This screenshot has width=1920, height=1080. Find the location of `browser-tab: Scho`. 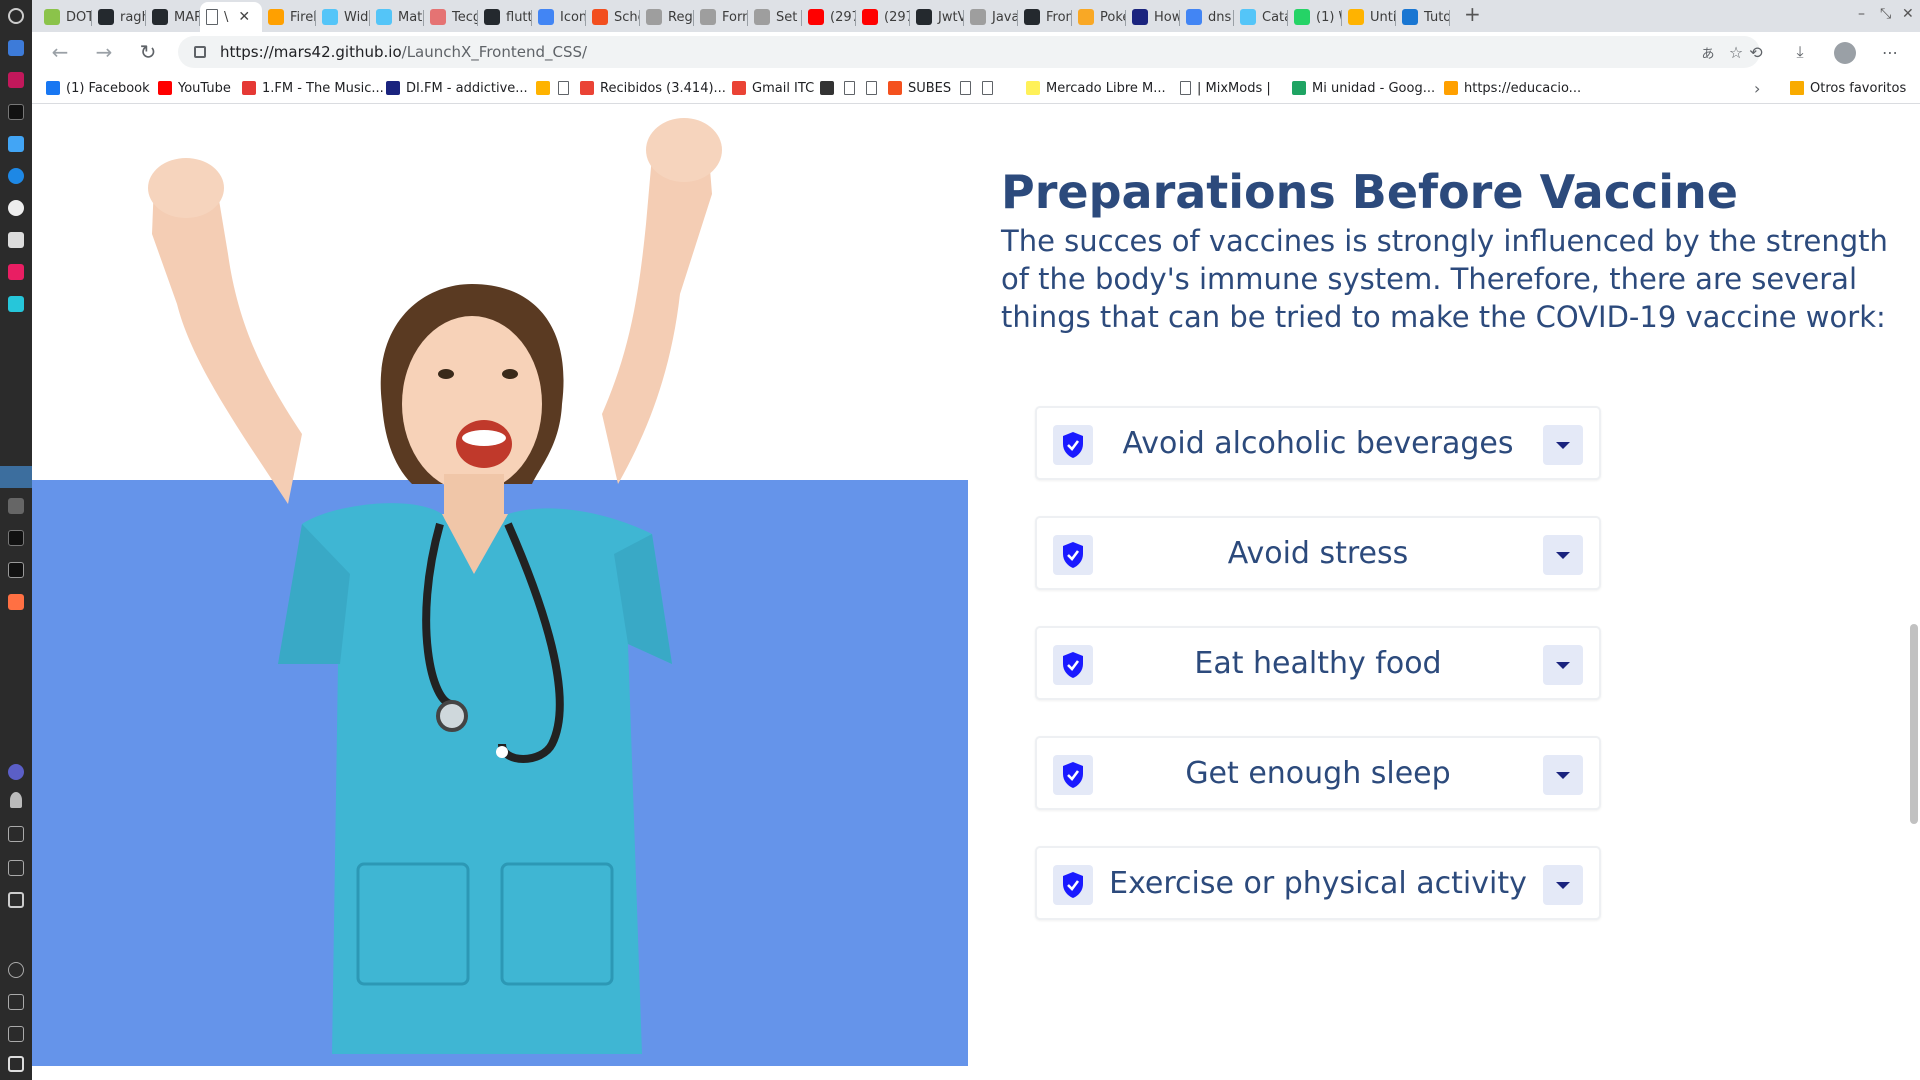

browser-tab: Scho is located at coordinates (613, 17).